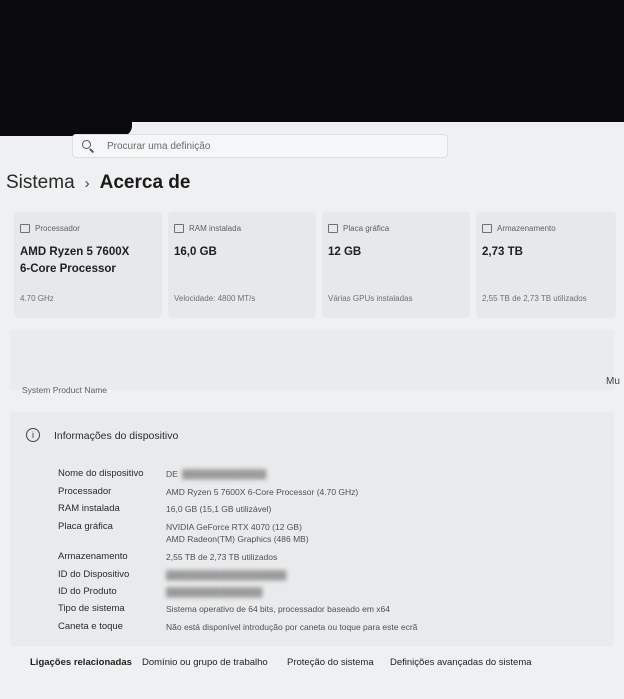 This screenshot has height=699, width=624. I want to click on device-name-panel, so click(312, 360).